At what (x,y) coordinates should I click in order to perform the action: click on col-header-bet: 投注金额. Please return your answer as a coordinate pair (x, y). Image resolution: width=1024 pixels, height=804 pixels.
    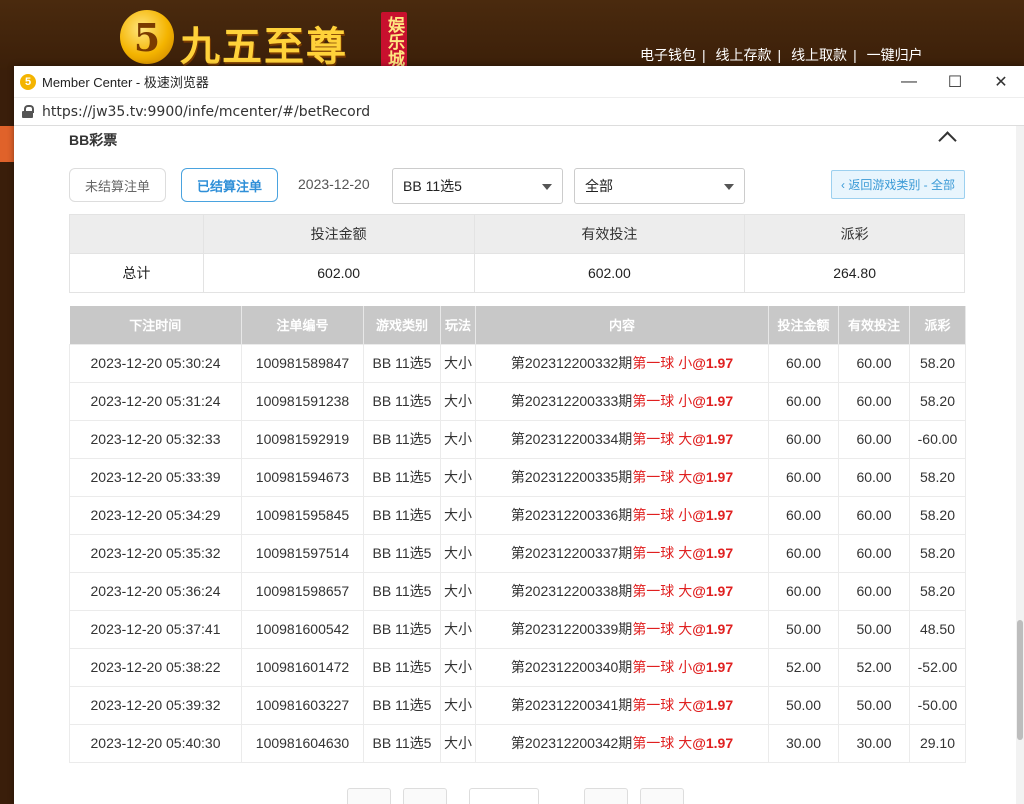
    Looking at the image, I should click on (803, 325).